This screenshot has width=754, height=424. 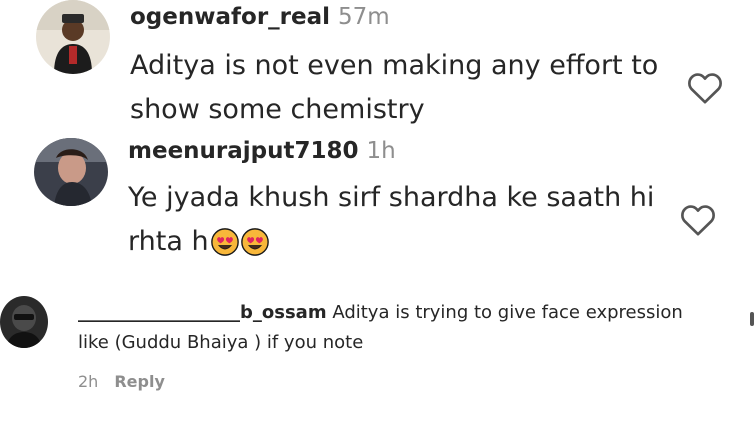 What do you see at coordinates (381, 151) in the screenshot?
I see `comment-time: 1h` at bounding box center [381, 151].